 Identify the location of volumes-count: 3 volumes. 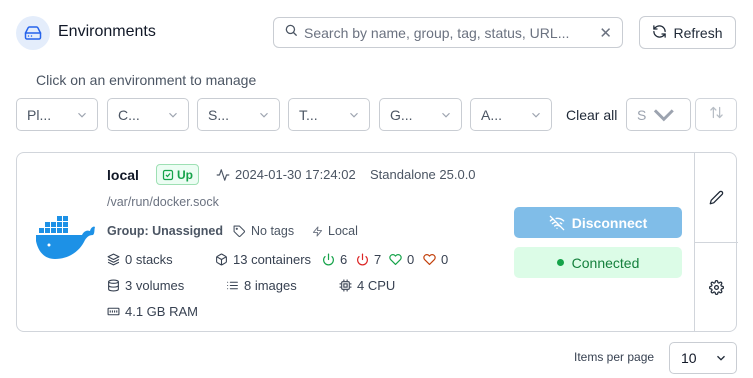
(145, 285).